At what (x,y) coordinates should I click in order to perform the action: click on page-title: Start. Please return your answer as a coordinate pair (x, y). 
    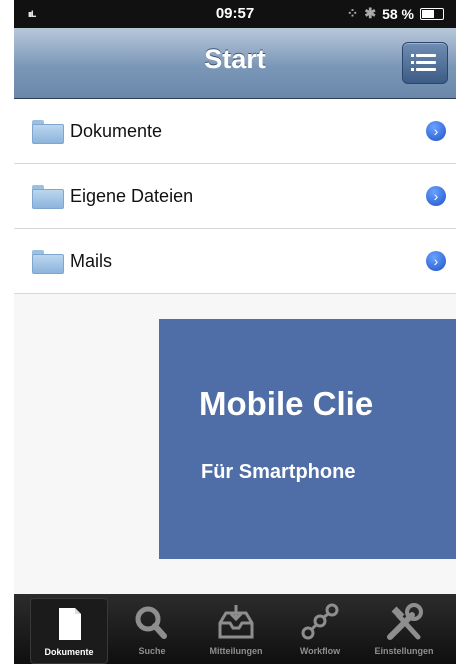
    Looking at the image, I should click on (235, 59).